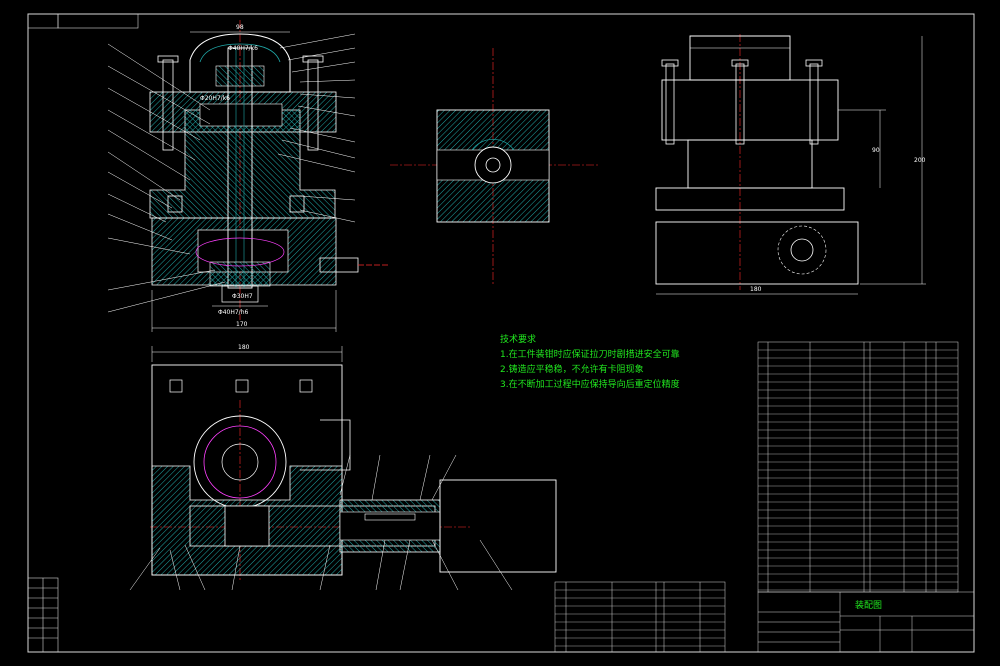  I want to click on elev-dim-lines, so click(791, 165).